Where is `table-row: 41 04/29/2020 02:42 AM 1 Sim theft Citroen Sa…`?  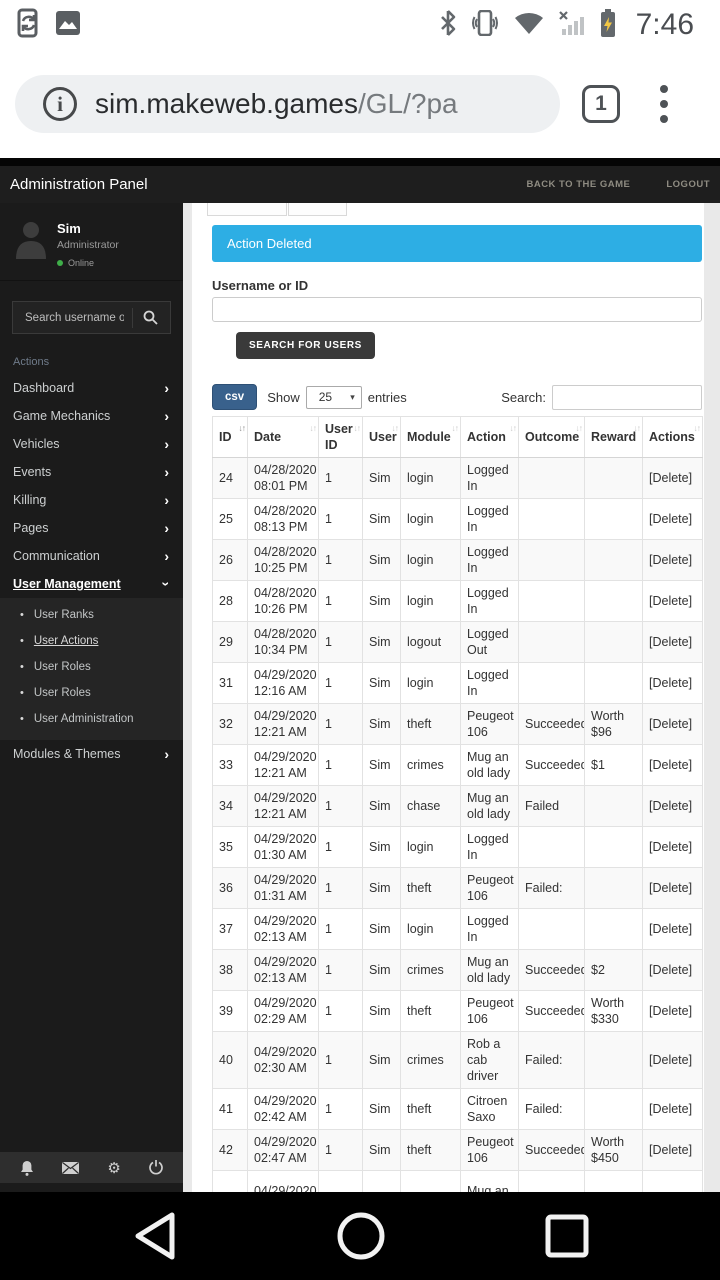
table-row: 41 04/29/2020 02:42 AM 1 Sim theft Citroen Sa… is located at coordinates (457, 1109).